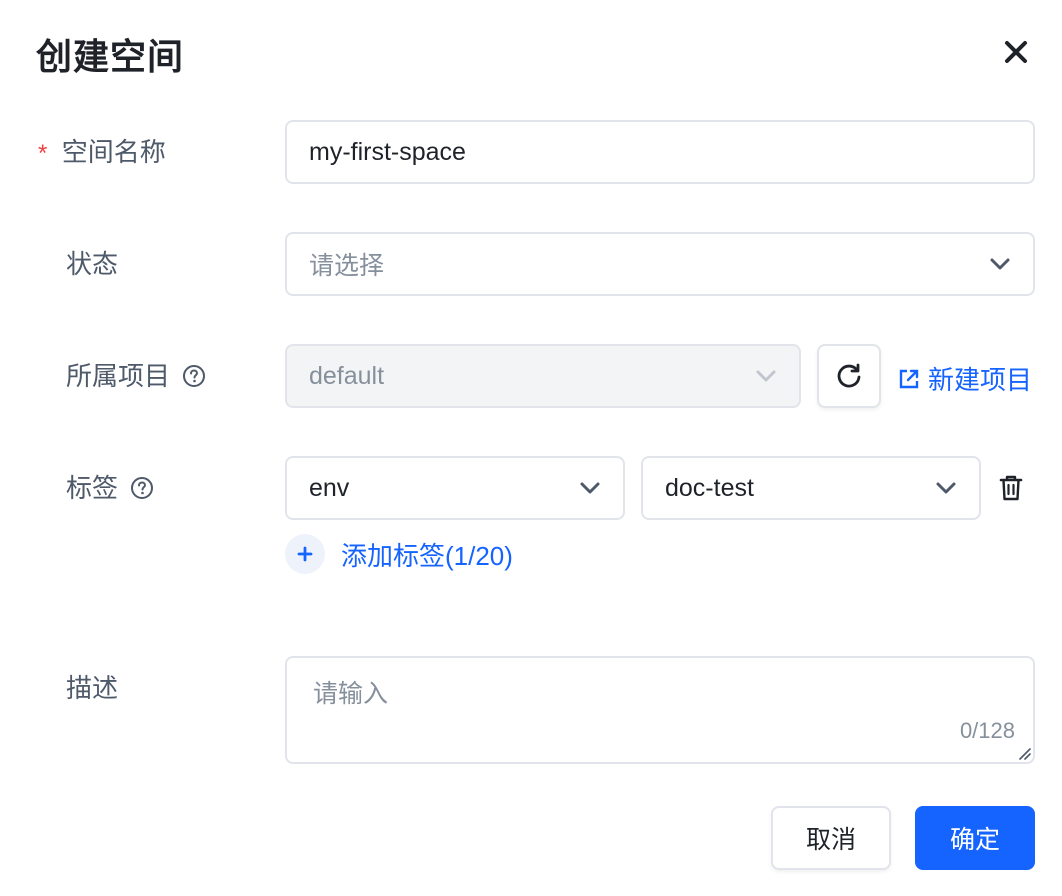  What do you see at coordinates (329, 487) in the screenshot?
I see `tag-key-value: env` at bounding box center [329, 487].